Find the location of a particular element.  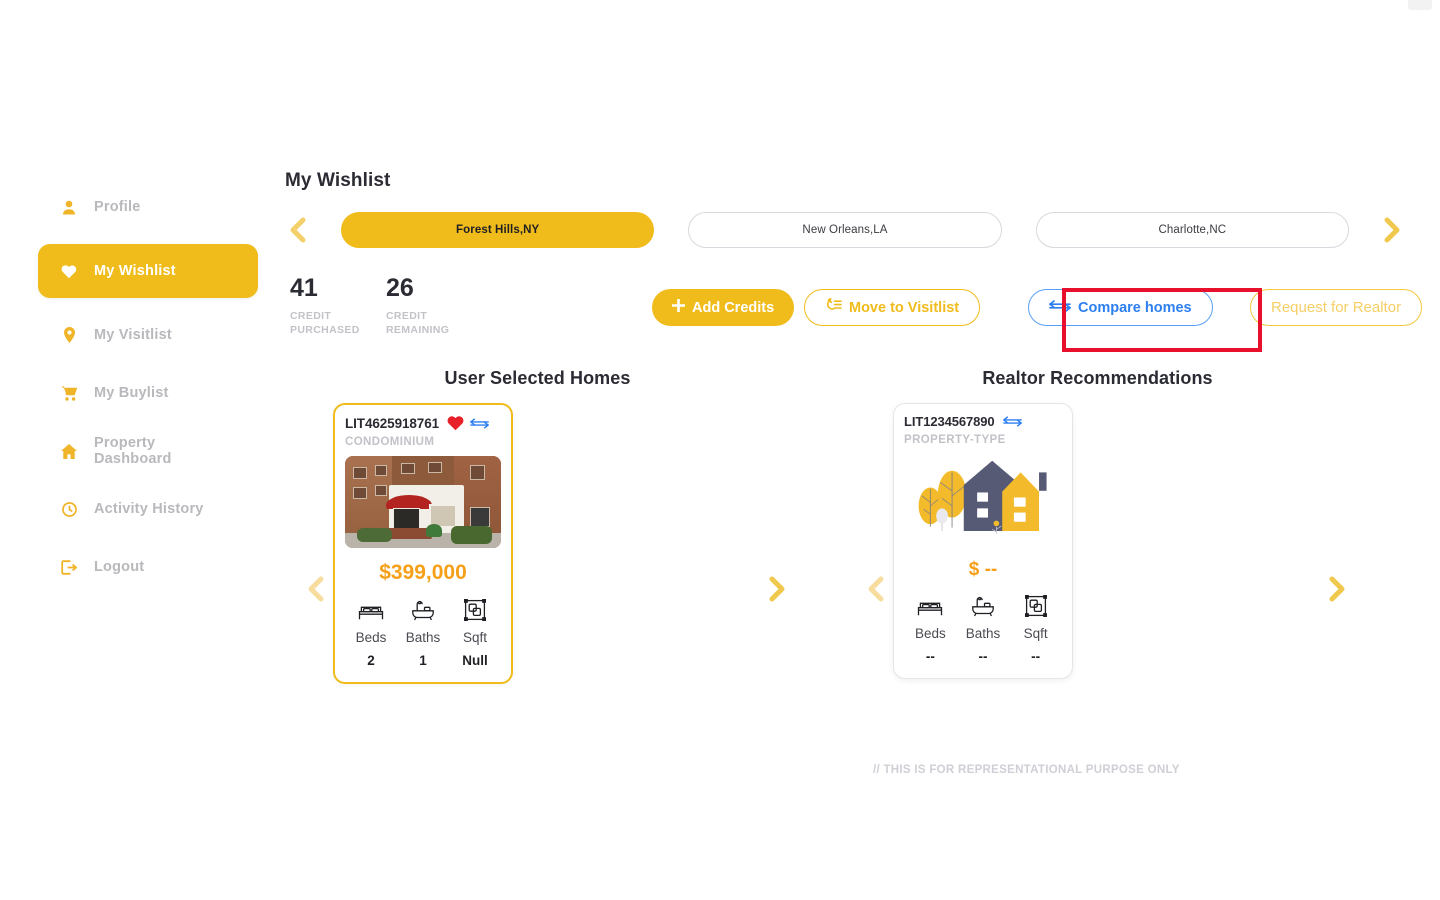

spec-baths: Baths 1 is located at coordinates (423, 632).